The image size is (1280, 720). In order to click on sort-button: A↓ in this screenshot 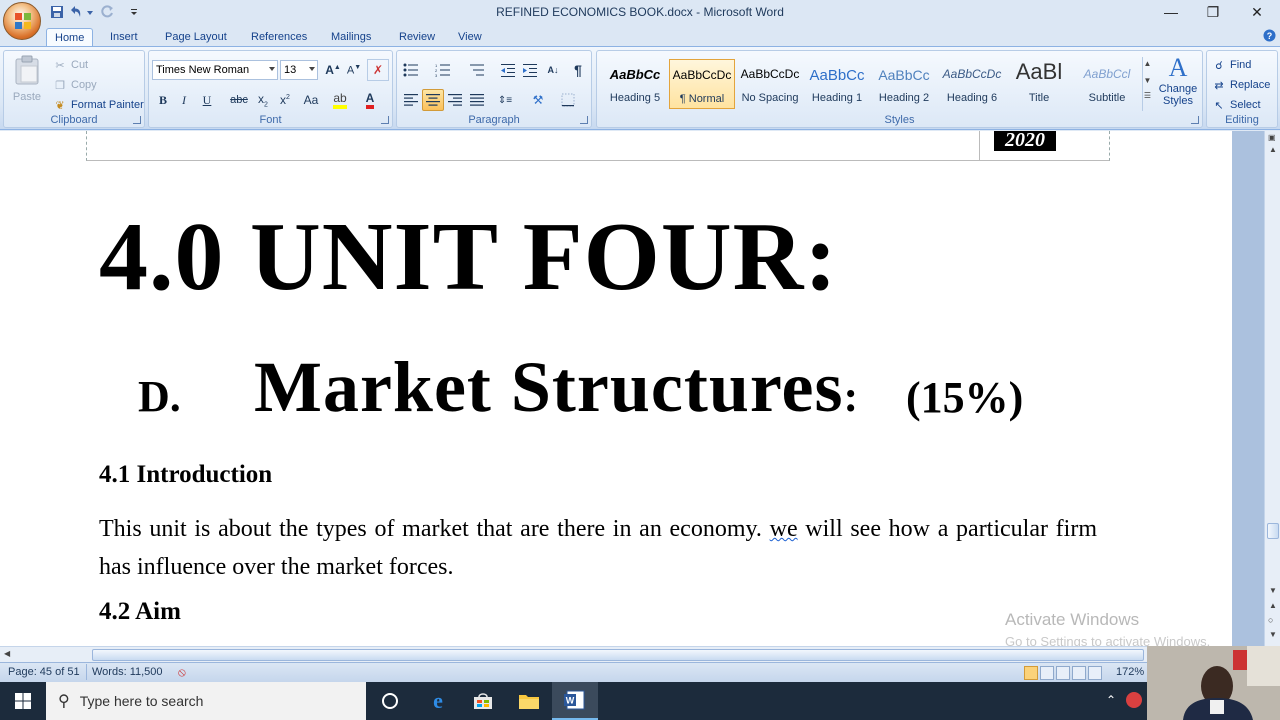, I will do `click(553, 70)`.